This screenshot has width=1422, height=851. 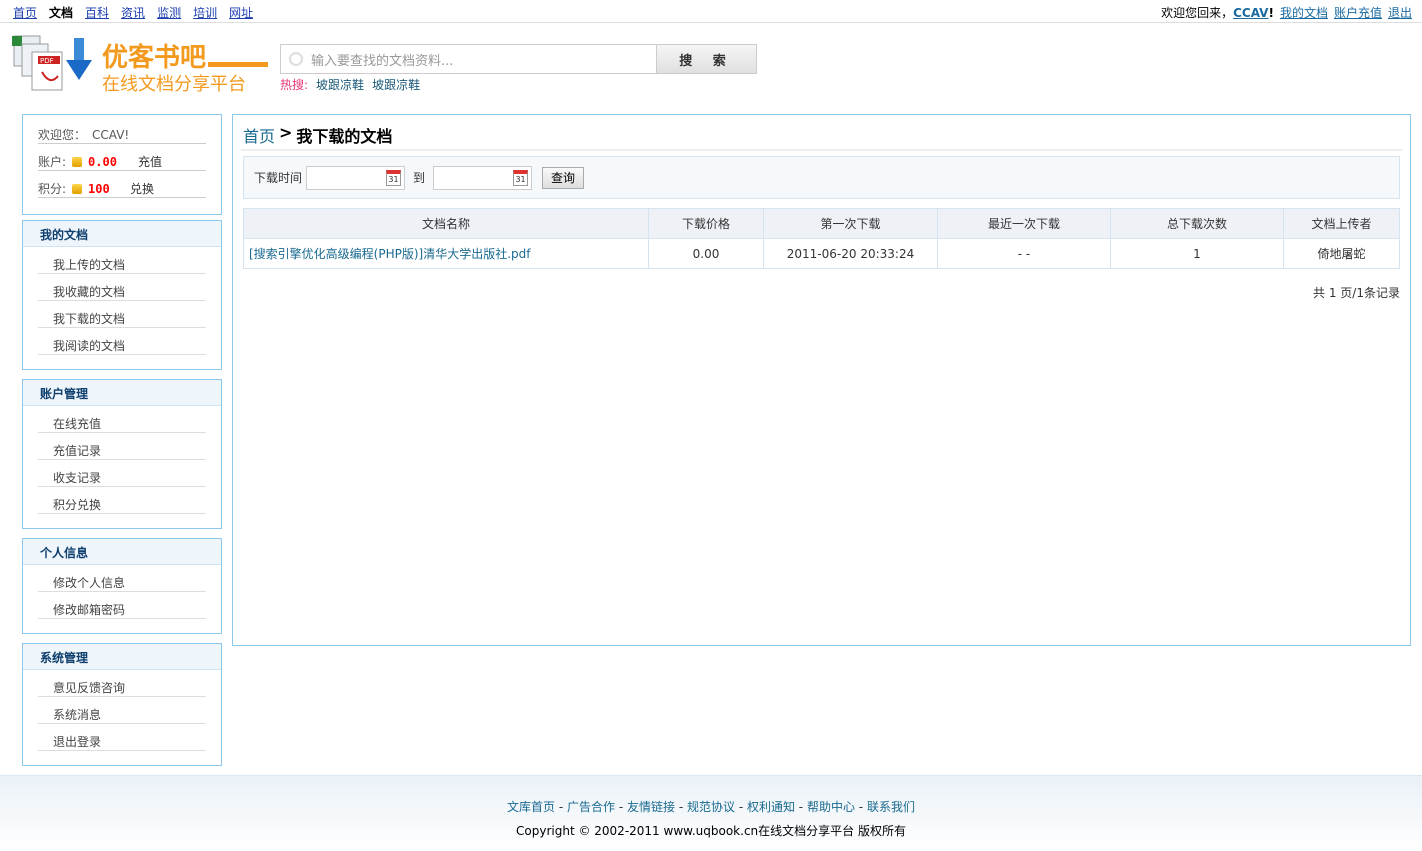 What do you see at coordinates (278, 178) in the screenshot?
I see `download-time-label: 下载时间` at bounding box center [278, 178].